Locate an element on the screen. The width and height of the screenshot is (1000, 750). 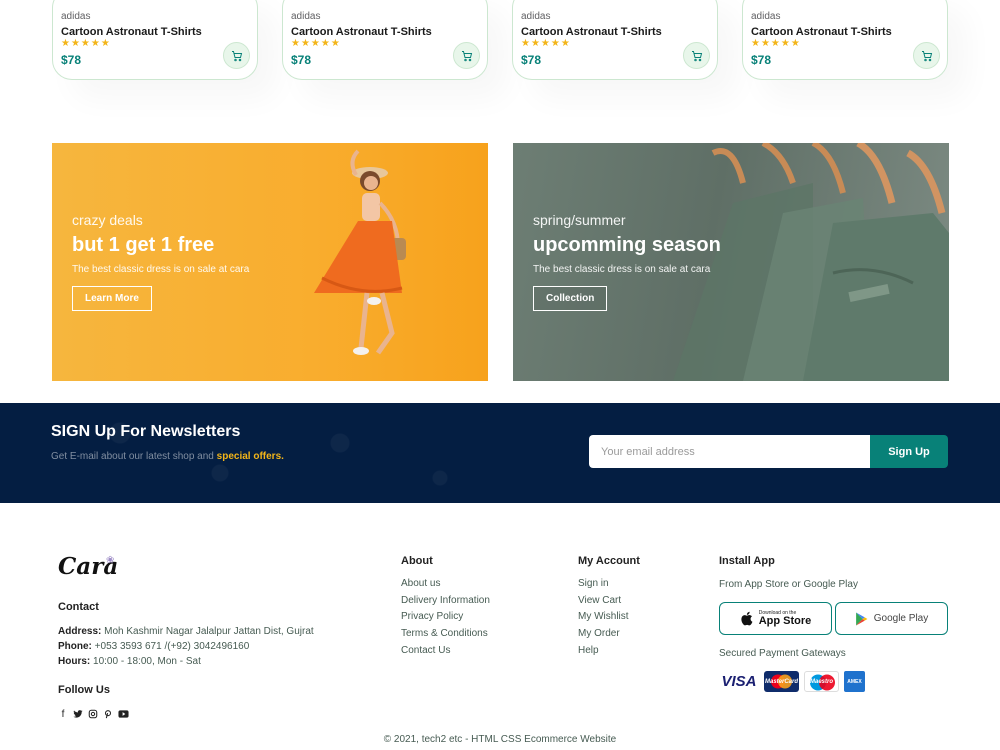
contact-phone: Phone: +053 3593 671 /(+92) 3042496160 is located at coordinates (186, 646).